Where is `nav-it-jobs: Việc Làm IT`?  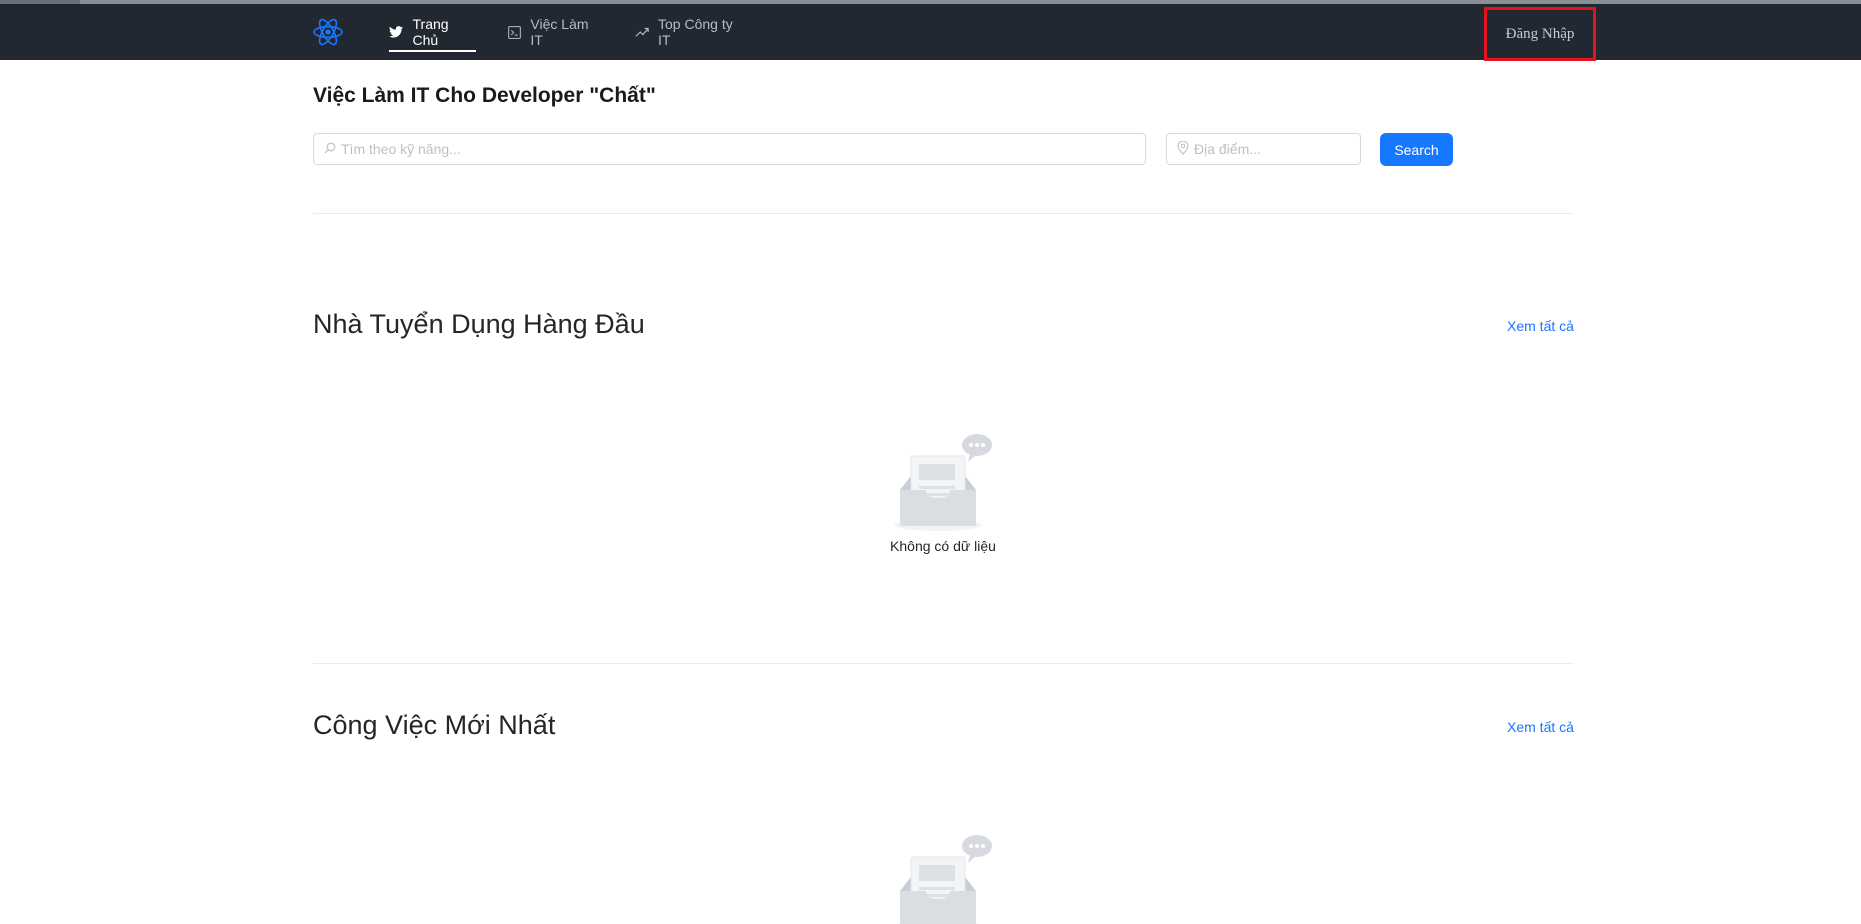
nav-it-jobs: Việc Làm IT is located at coordinates (554, 32).